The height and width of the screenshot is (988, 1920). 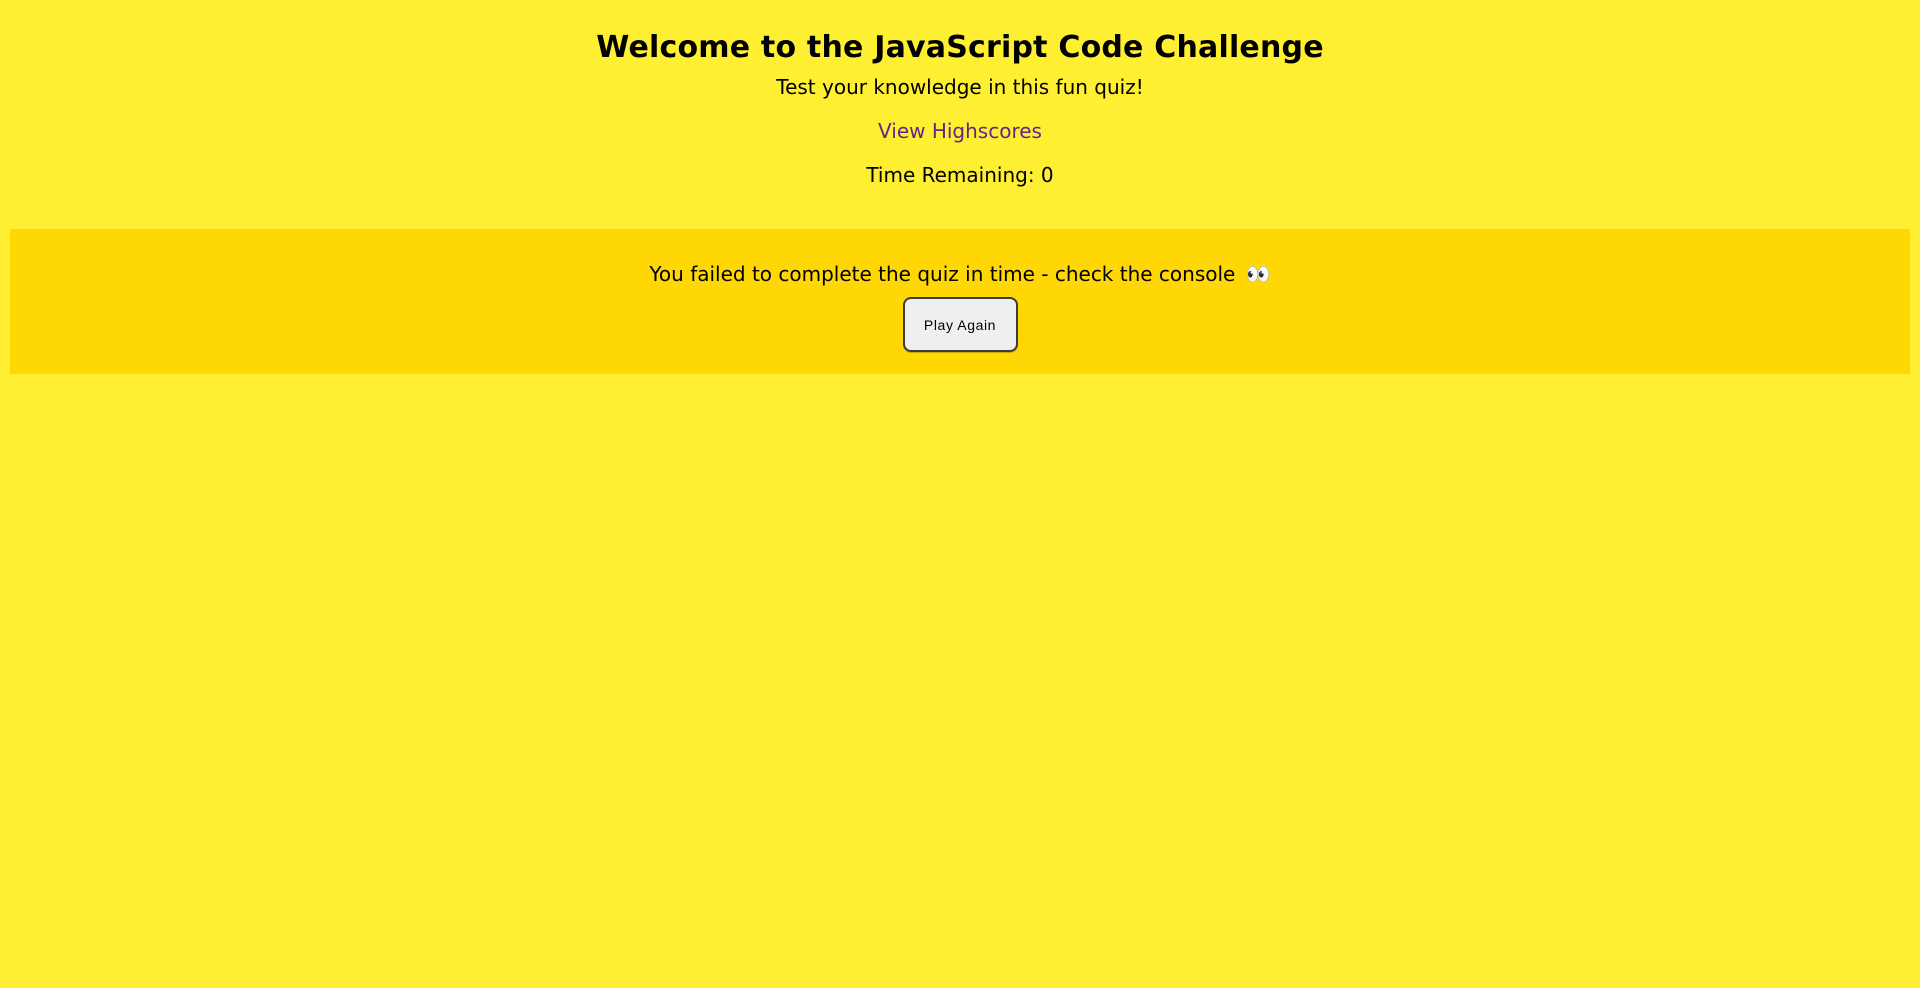 I want to click on page-subtitle: Test your knowledge in this fun quiz!, so click(x=960, y=87).